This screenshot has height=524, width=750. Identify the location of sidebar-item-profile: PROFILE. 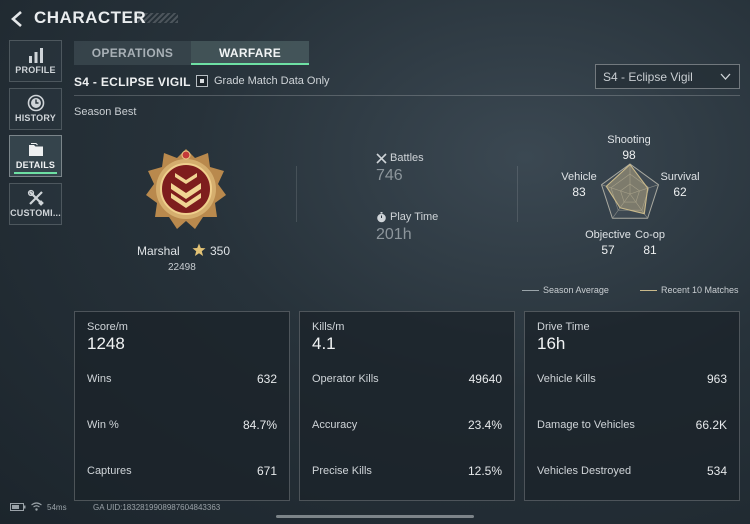
(35, 61).